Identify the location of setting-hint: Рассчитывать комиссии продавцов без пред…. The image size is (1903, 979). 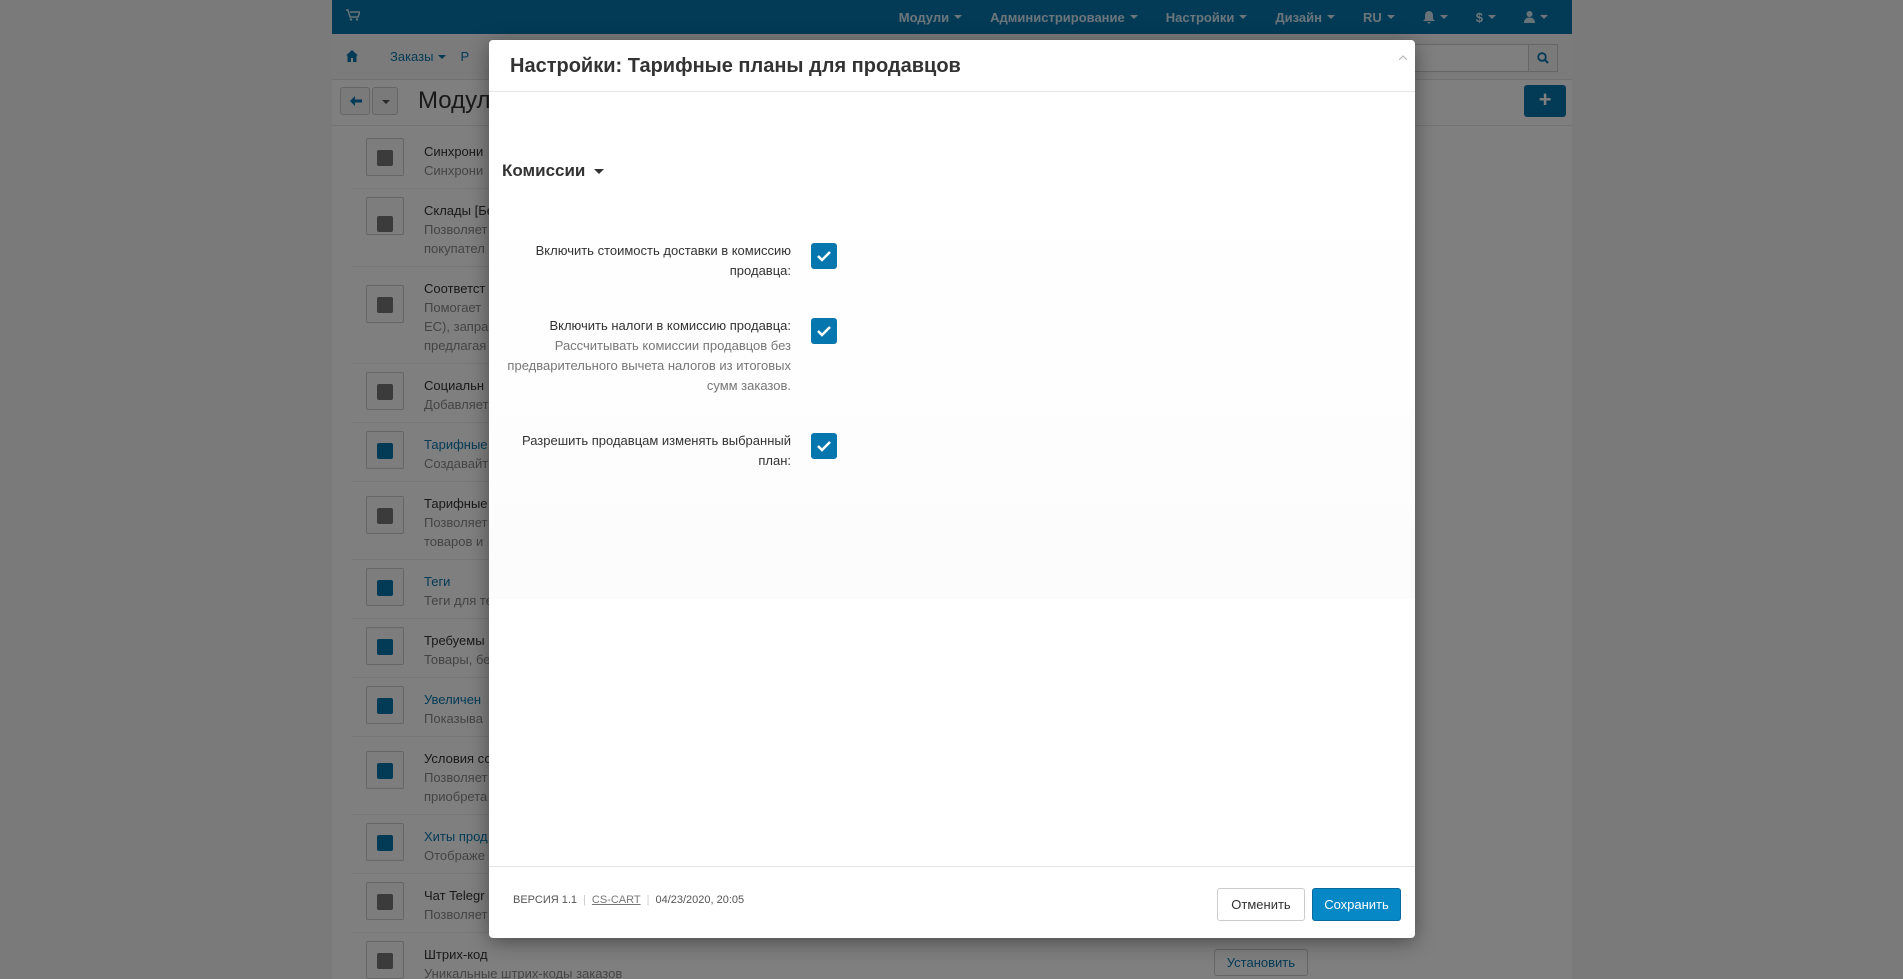
(649, 365).